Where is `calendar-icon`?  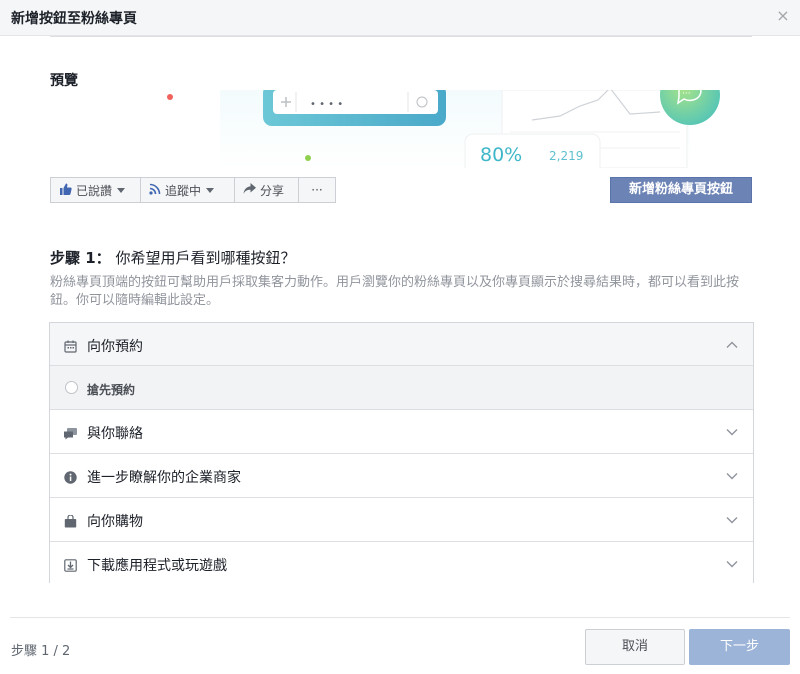 calendar-icon is located at coordinates (70, 345).